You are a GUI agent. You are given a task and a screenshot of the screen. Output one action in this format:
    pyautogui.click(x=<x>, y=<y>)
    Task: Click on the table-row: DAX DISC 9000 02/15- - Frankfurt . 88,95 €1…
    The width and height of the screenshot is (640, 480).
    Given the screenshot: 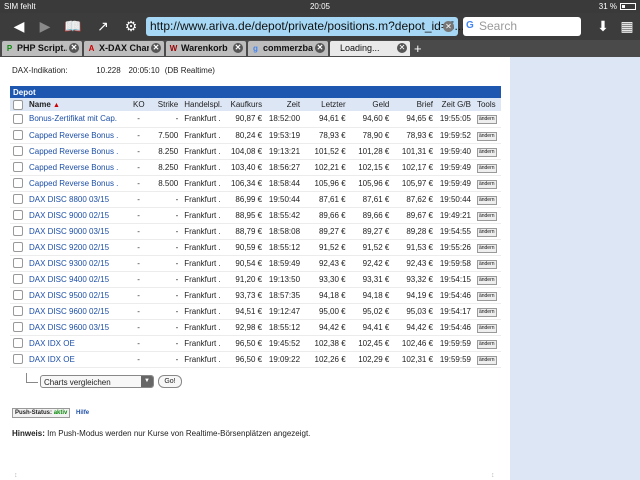 What is the action you would take?
    pyautogui.click(x=255, y=215)
    